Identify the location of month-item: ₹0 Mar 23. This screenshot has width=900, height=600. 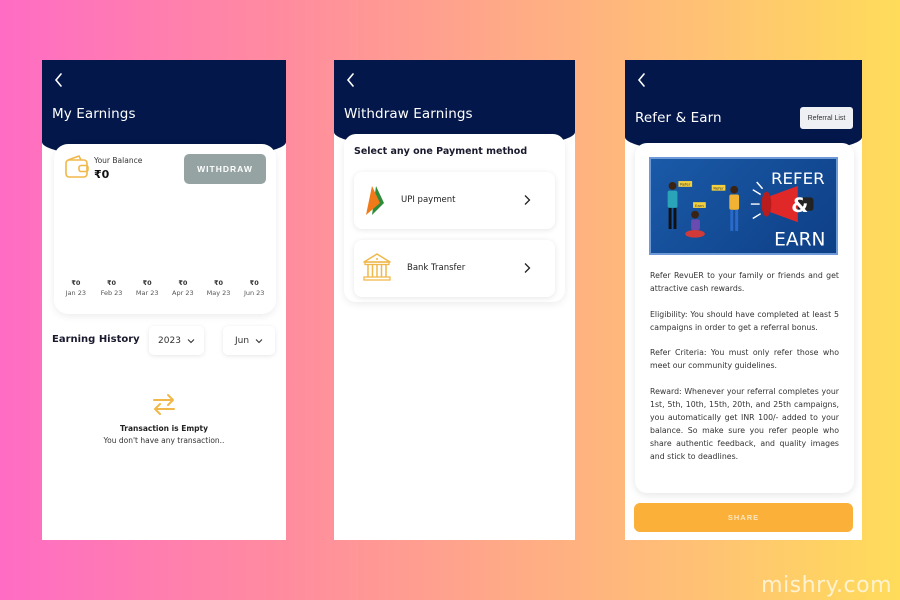
(147, 288).